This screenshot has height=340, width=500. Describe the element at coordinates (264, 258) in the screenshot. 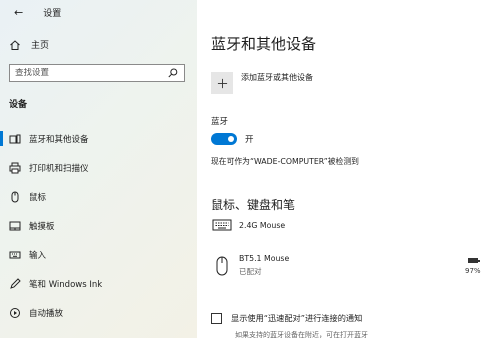

I see `device-name: BT5.1 Mouse` at that location.